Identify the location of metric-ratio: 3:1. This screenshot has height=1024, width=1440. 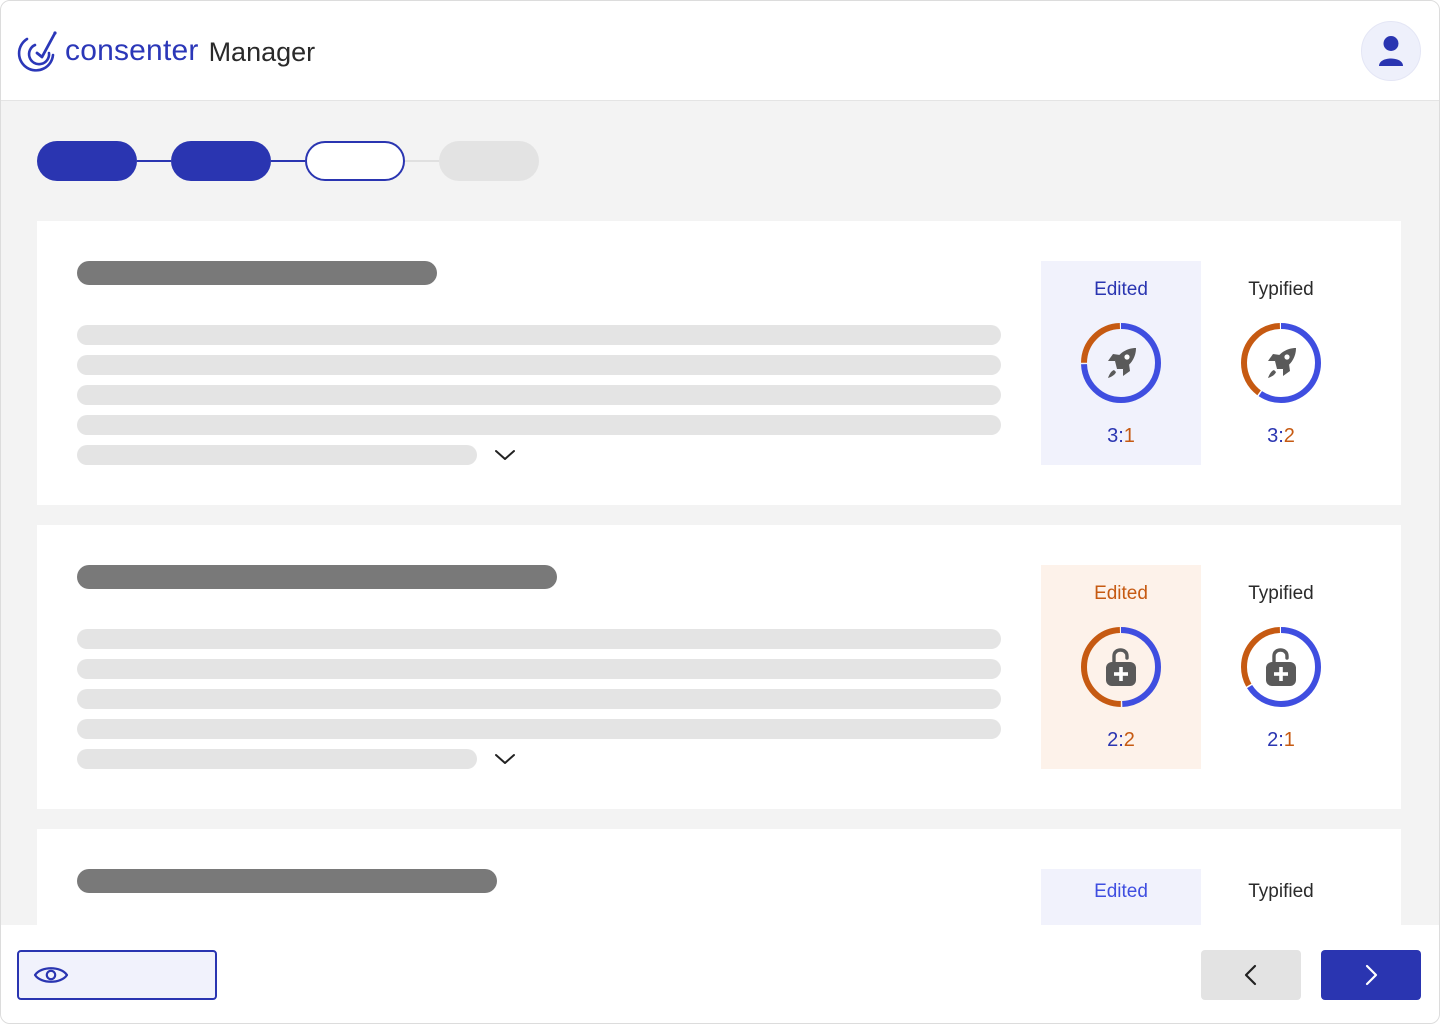
(1121, 436).